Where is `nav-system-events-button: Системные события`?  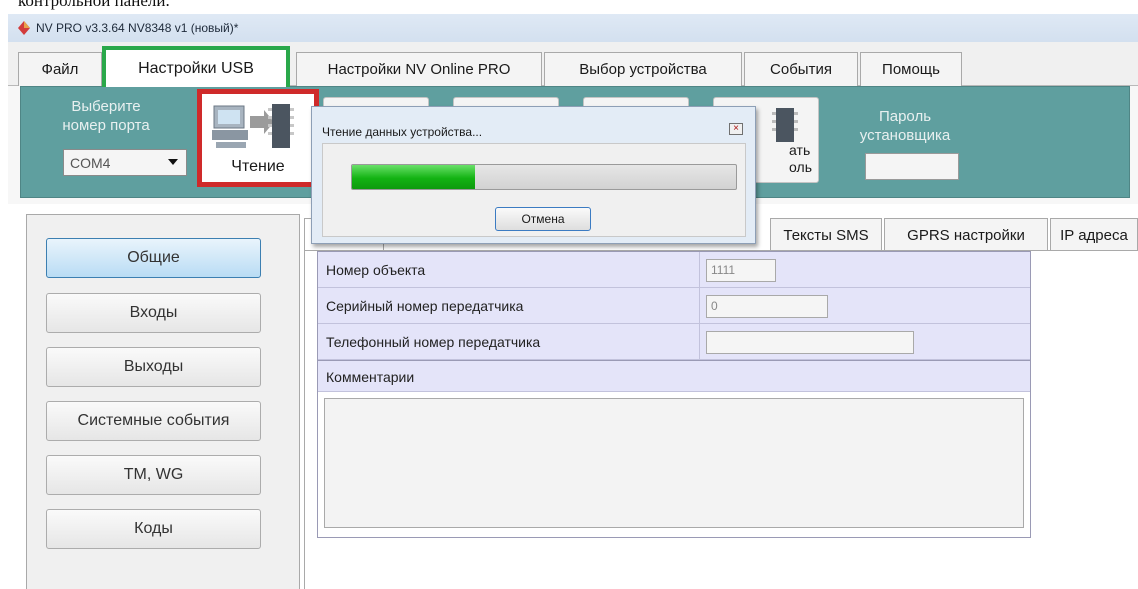
nav-system-events-button: Системные события is located at coordinates (153, 421).